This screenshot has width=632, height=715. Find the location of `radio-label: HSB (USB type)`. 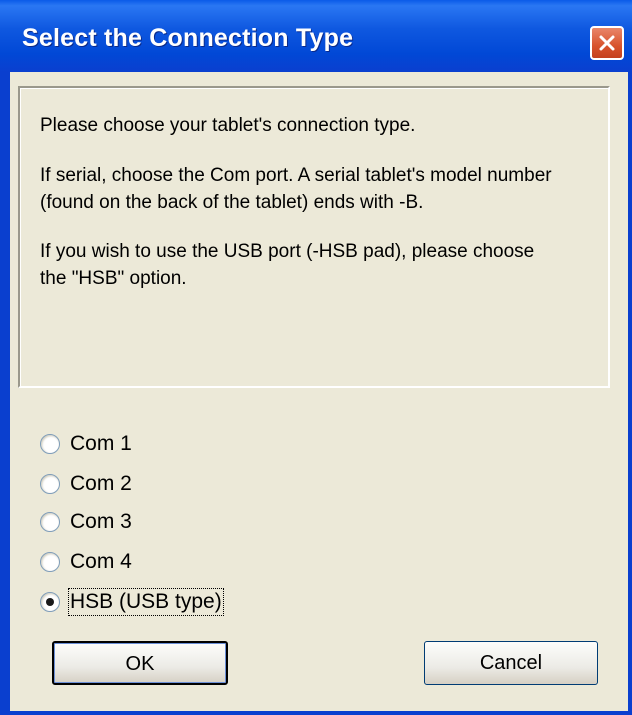

radio-label: HSB (USB type) is located at coordinates (146, 602).